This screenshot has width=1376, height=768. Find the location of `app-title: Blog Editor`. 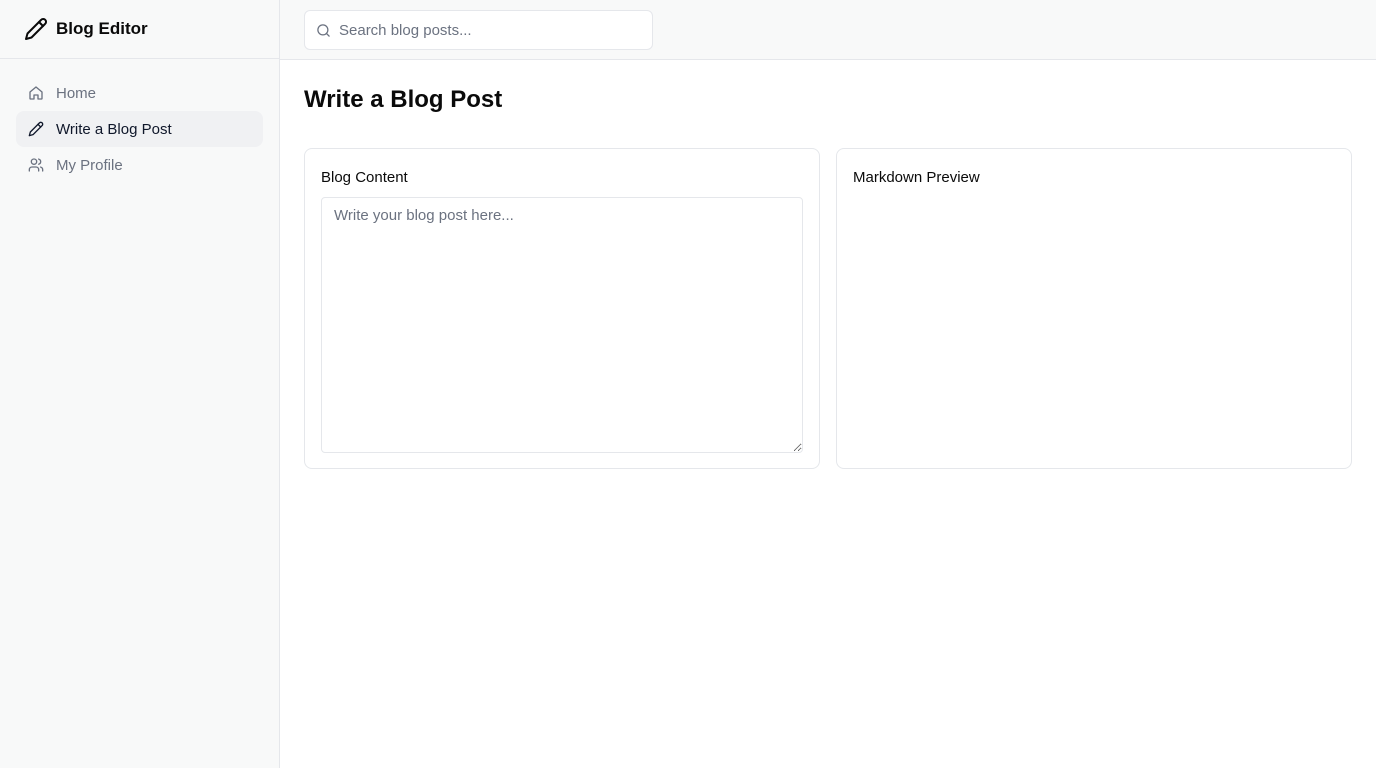

app-title: Blog Editor is located at coordinates (102, 28).